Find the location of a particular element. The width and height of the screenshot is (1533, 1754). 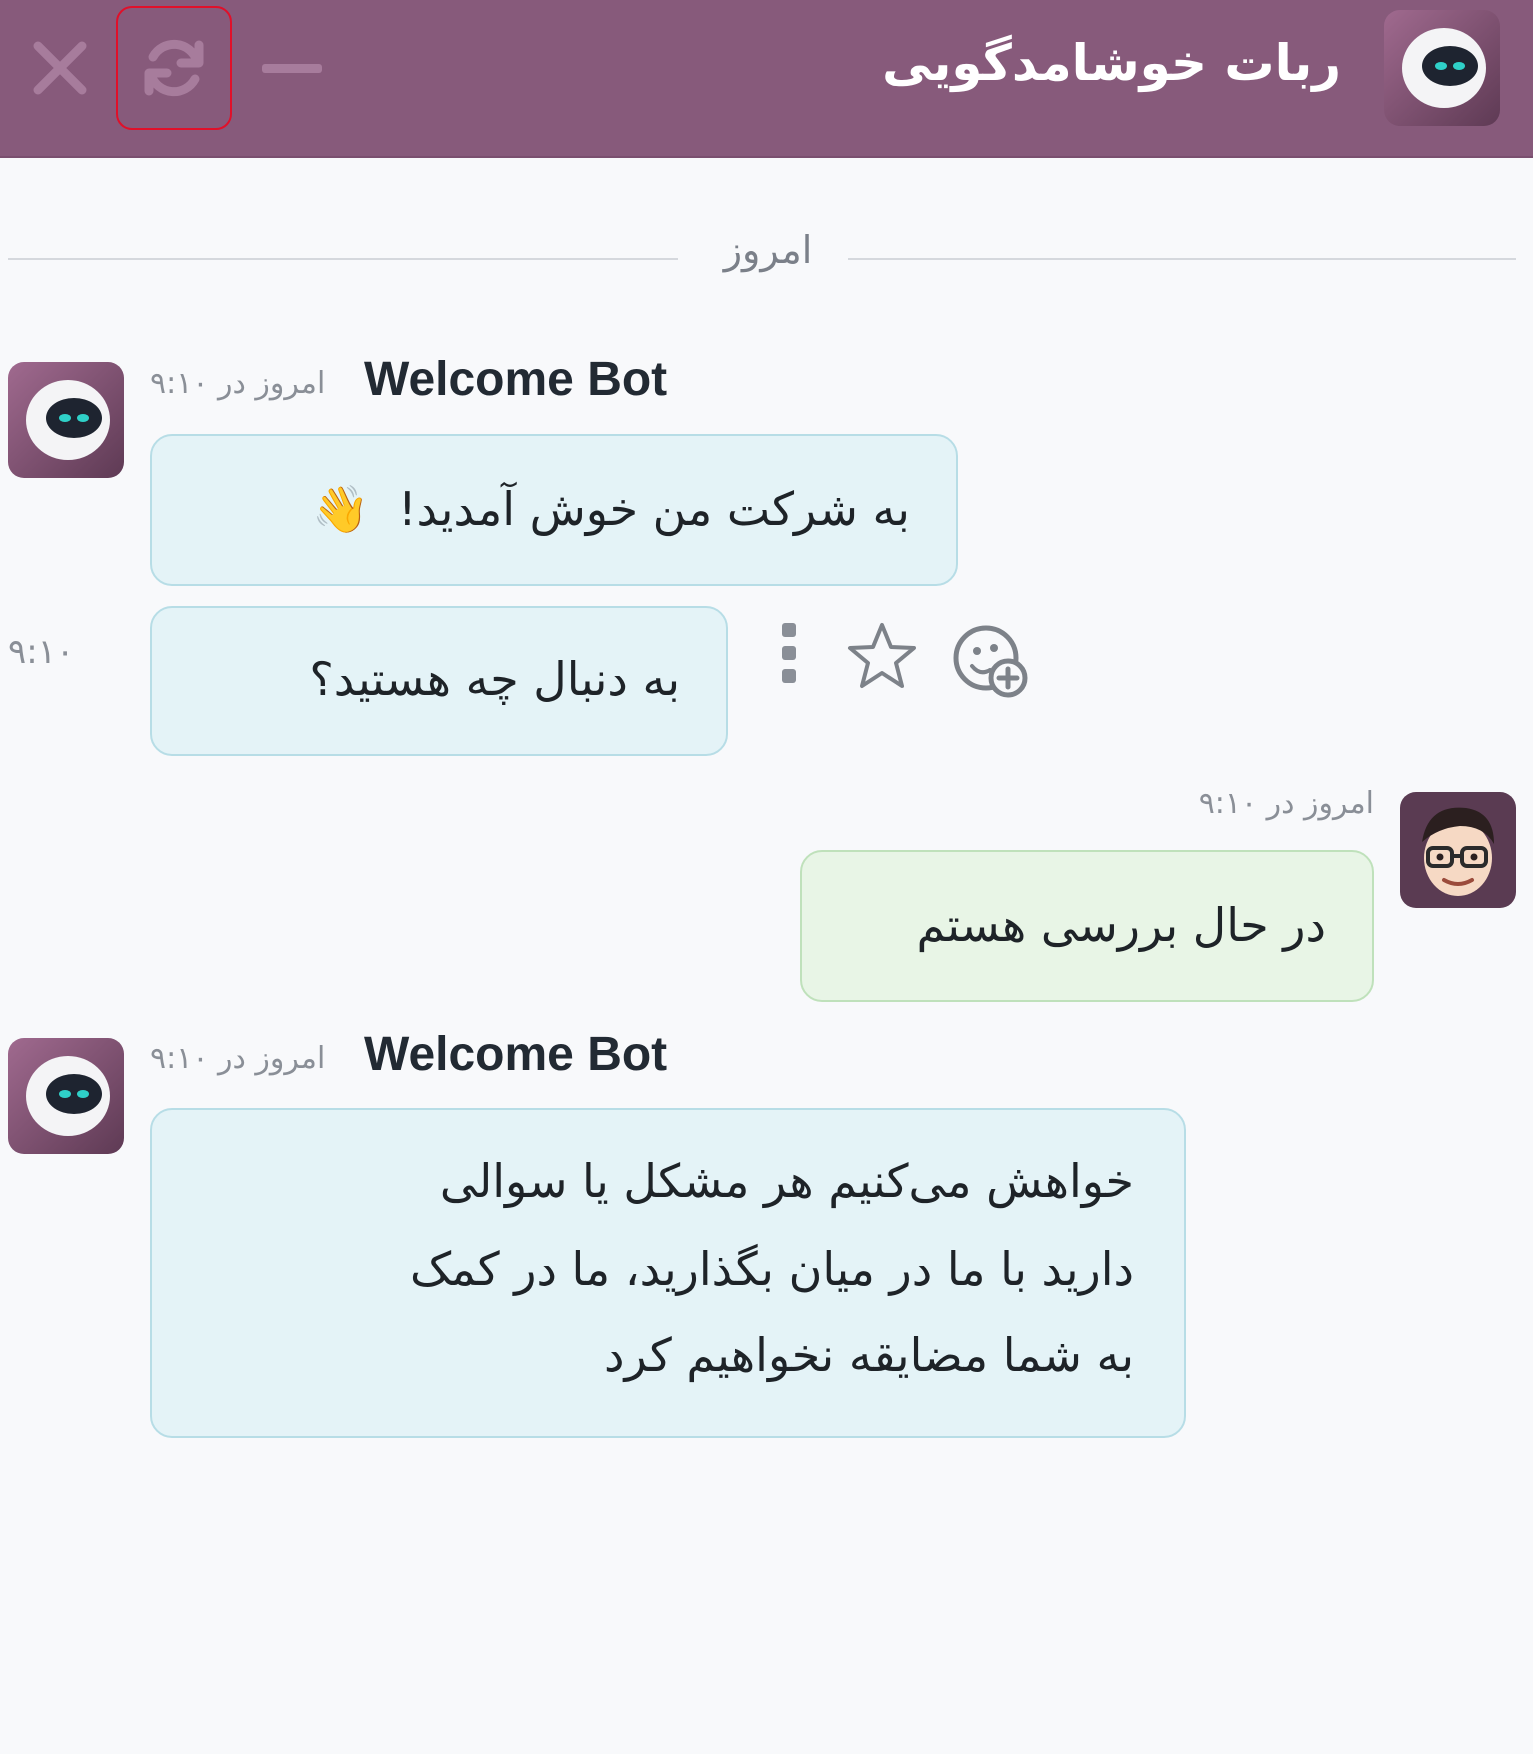

refresh-icon is located at coordinates (174, 68).